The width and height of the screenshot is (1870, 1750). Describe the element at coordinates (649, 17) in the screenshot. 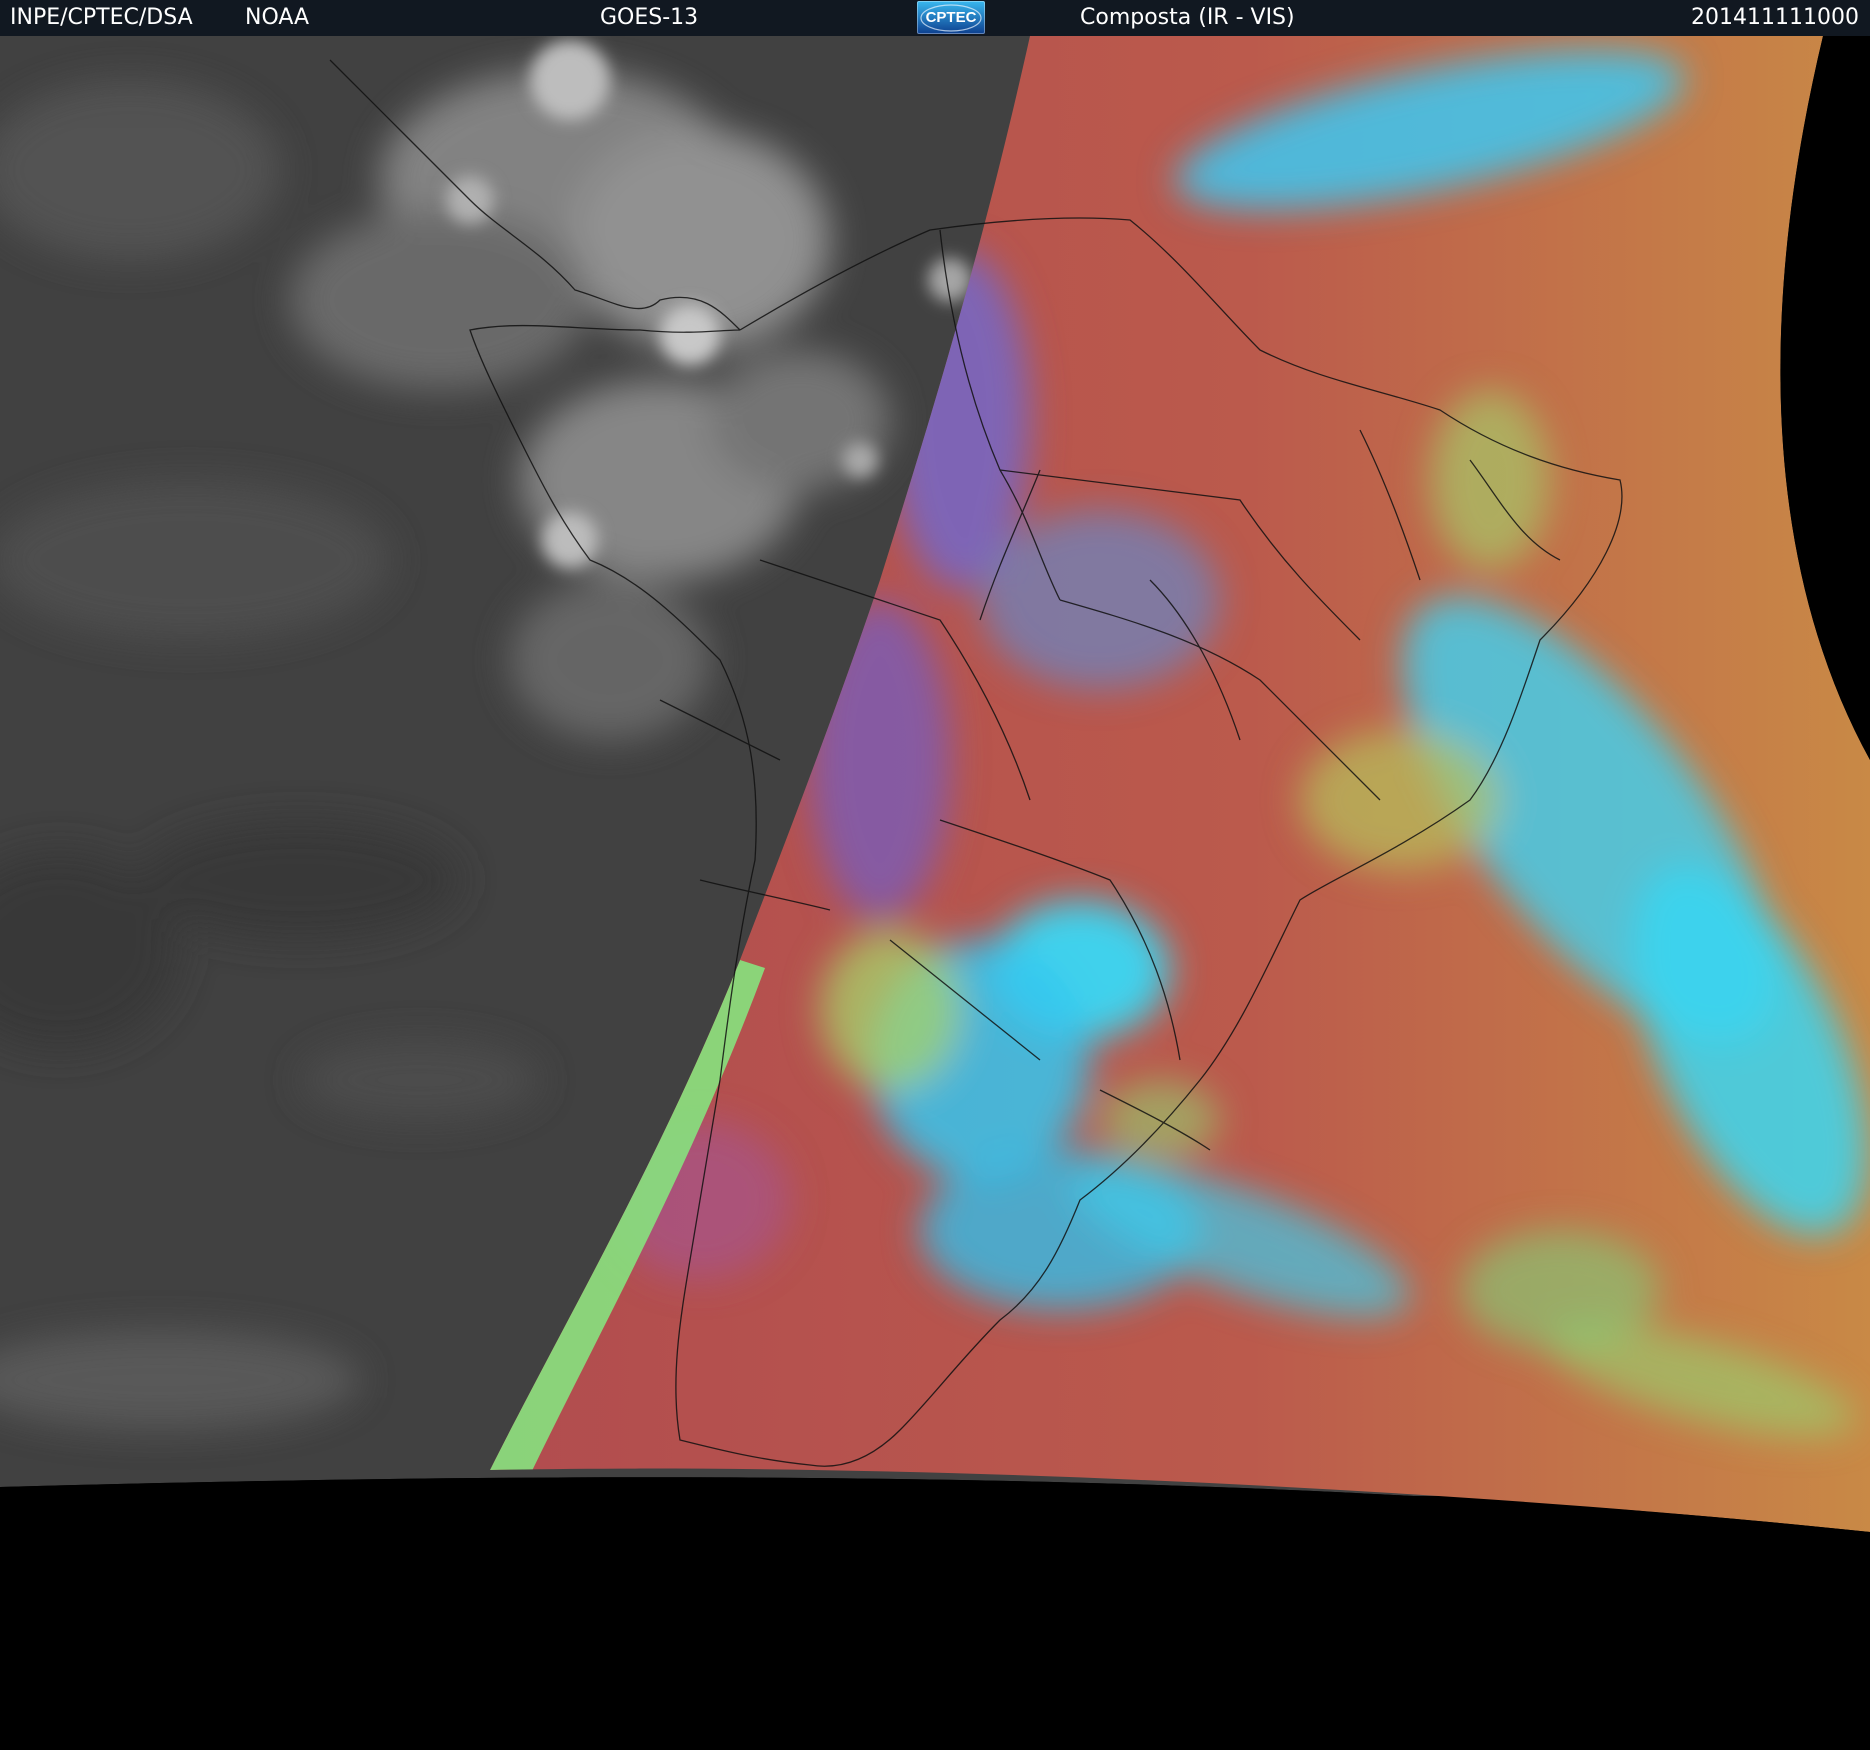

I see `satellite-label: GOES-13` at that location.